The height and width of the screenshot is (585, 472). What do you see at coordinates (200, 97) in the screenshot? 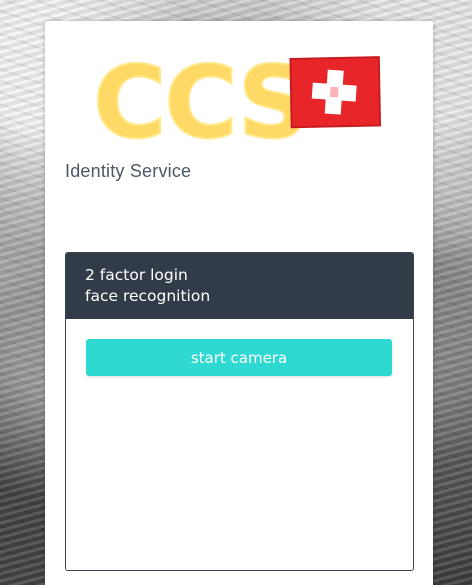
I see `logo-text: CCS` at bounding box center [200, 97].